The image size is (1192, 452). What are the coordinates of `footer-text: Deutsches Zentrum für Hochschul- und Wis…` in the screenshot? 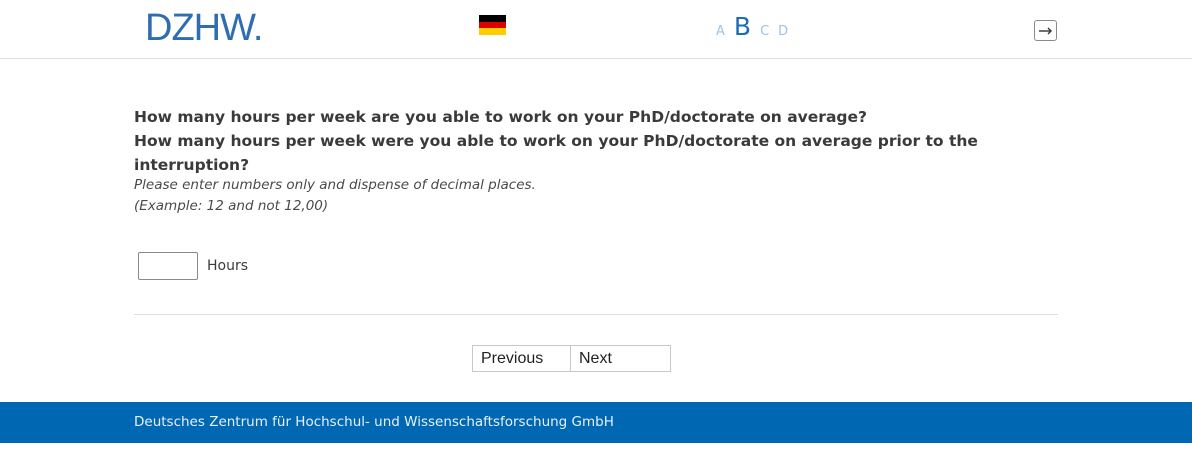 It's located at (374, 422).